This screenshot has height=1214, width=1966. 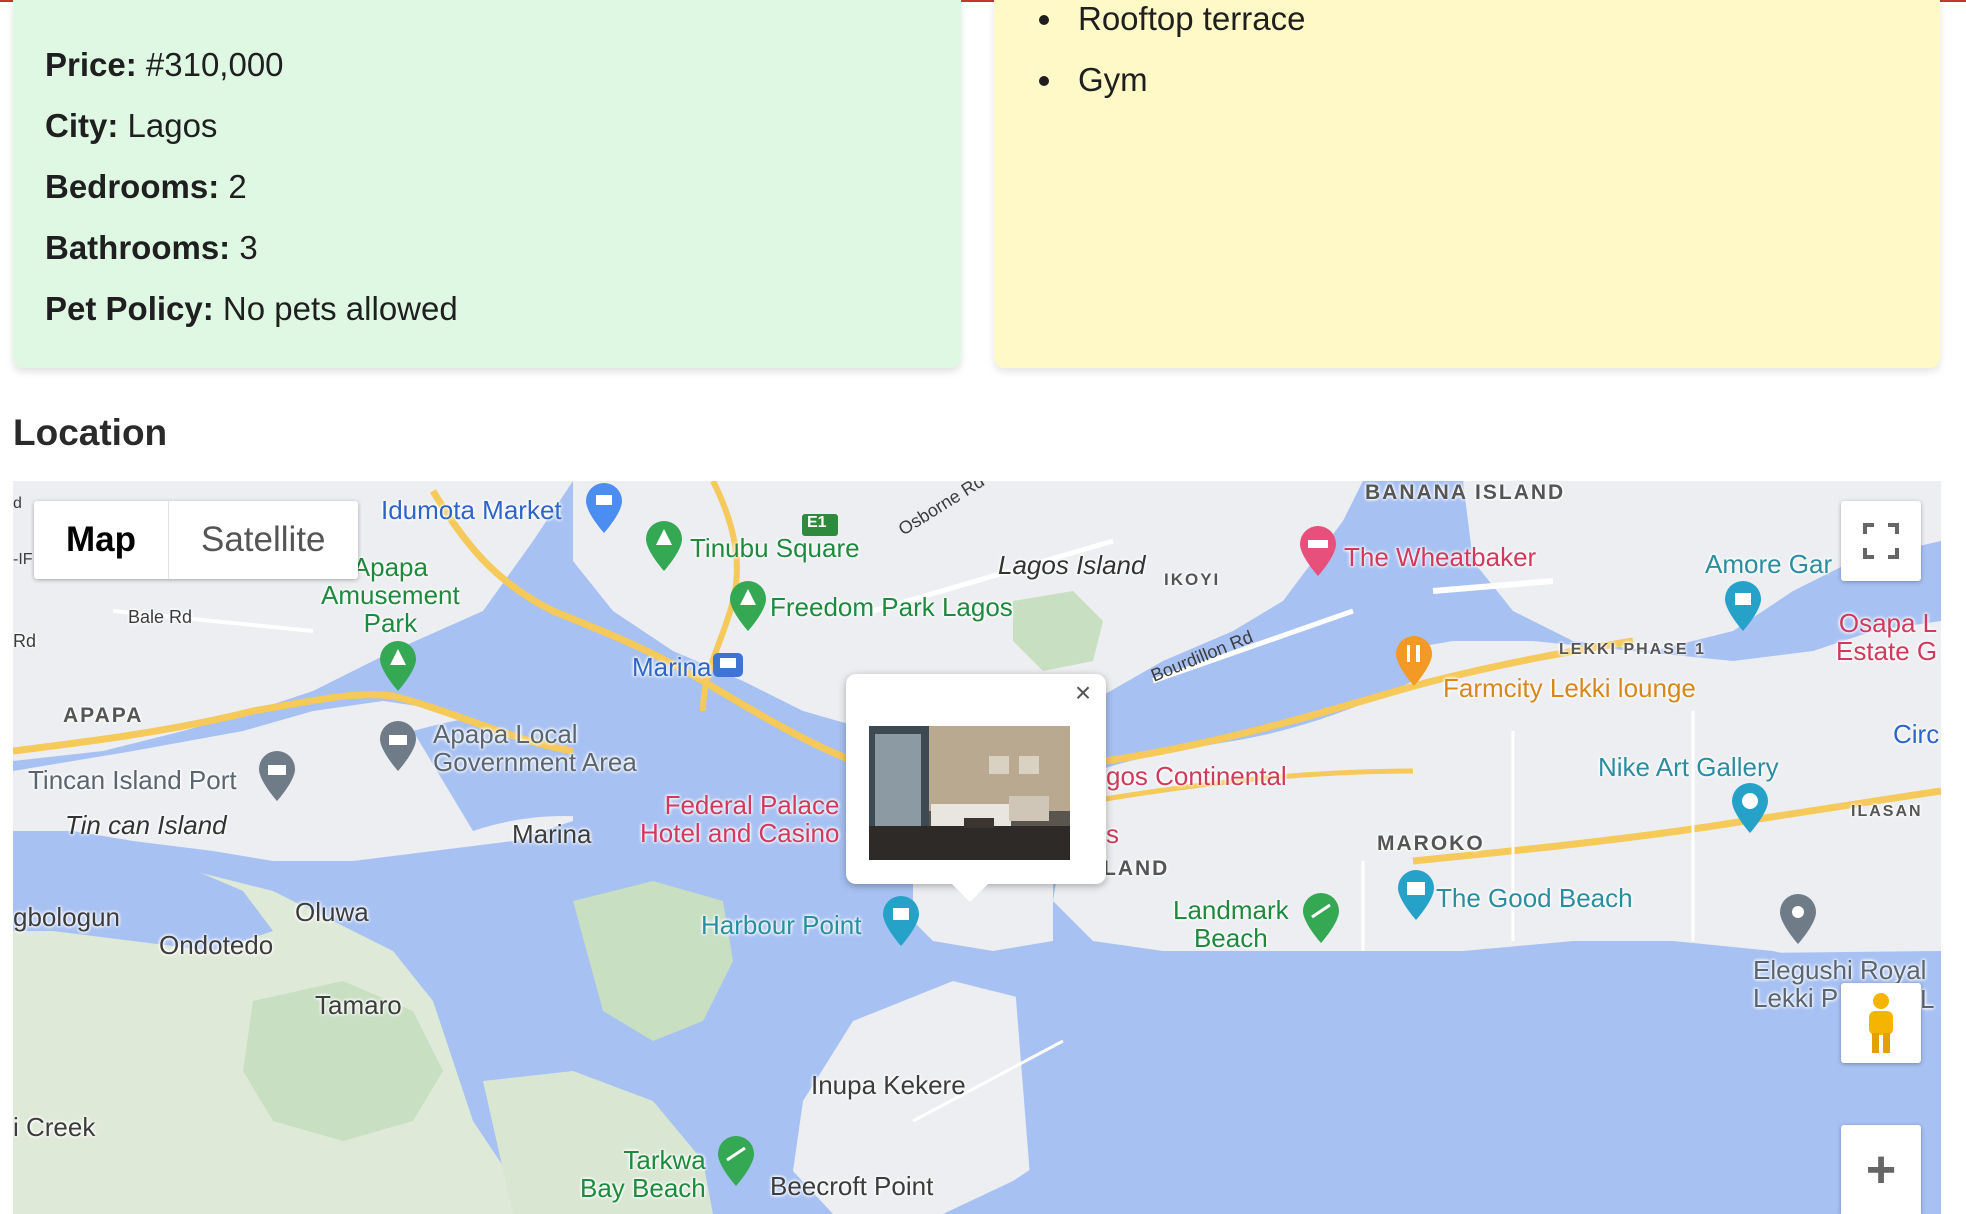 I want to click on map-label-oluwa: Oluwa, so click(x=332, y=912).